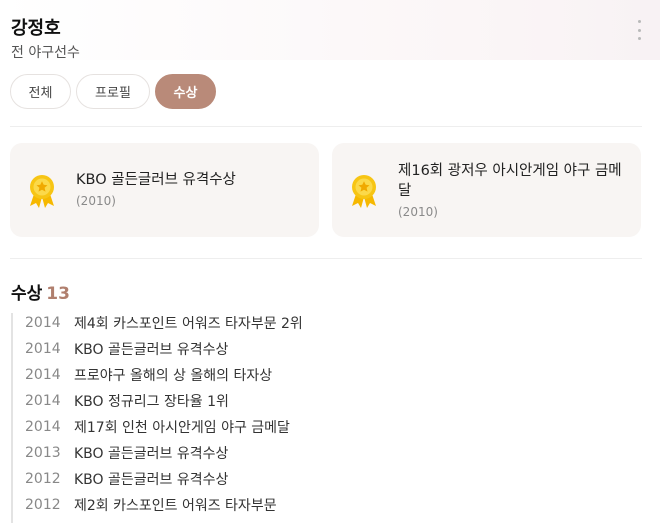 This screenshot has width=660, height=523. I want to click on tab-profile: 프로필, so click(113, 91).